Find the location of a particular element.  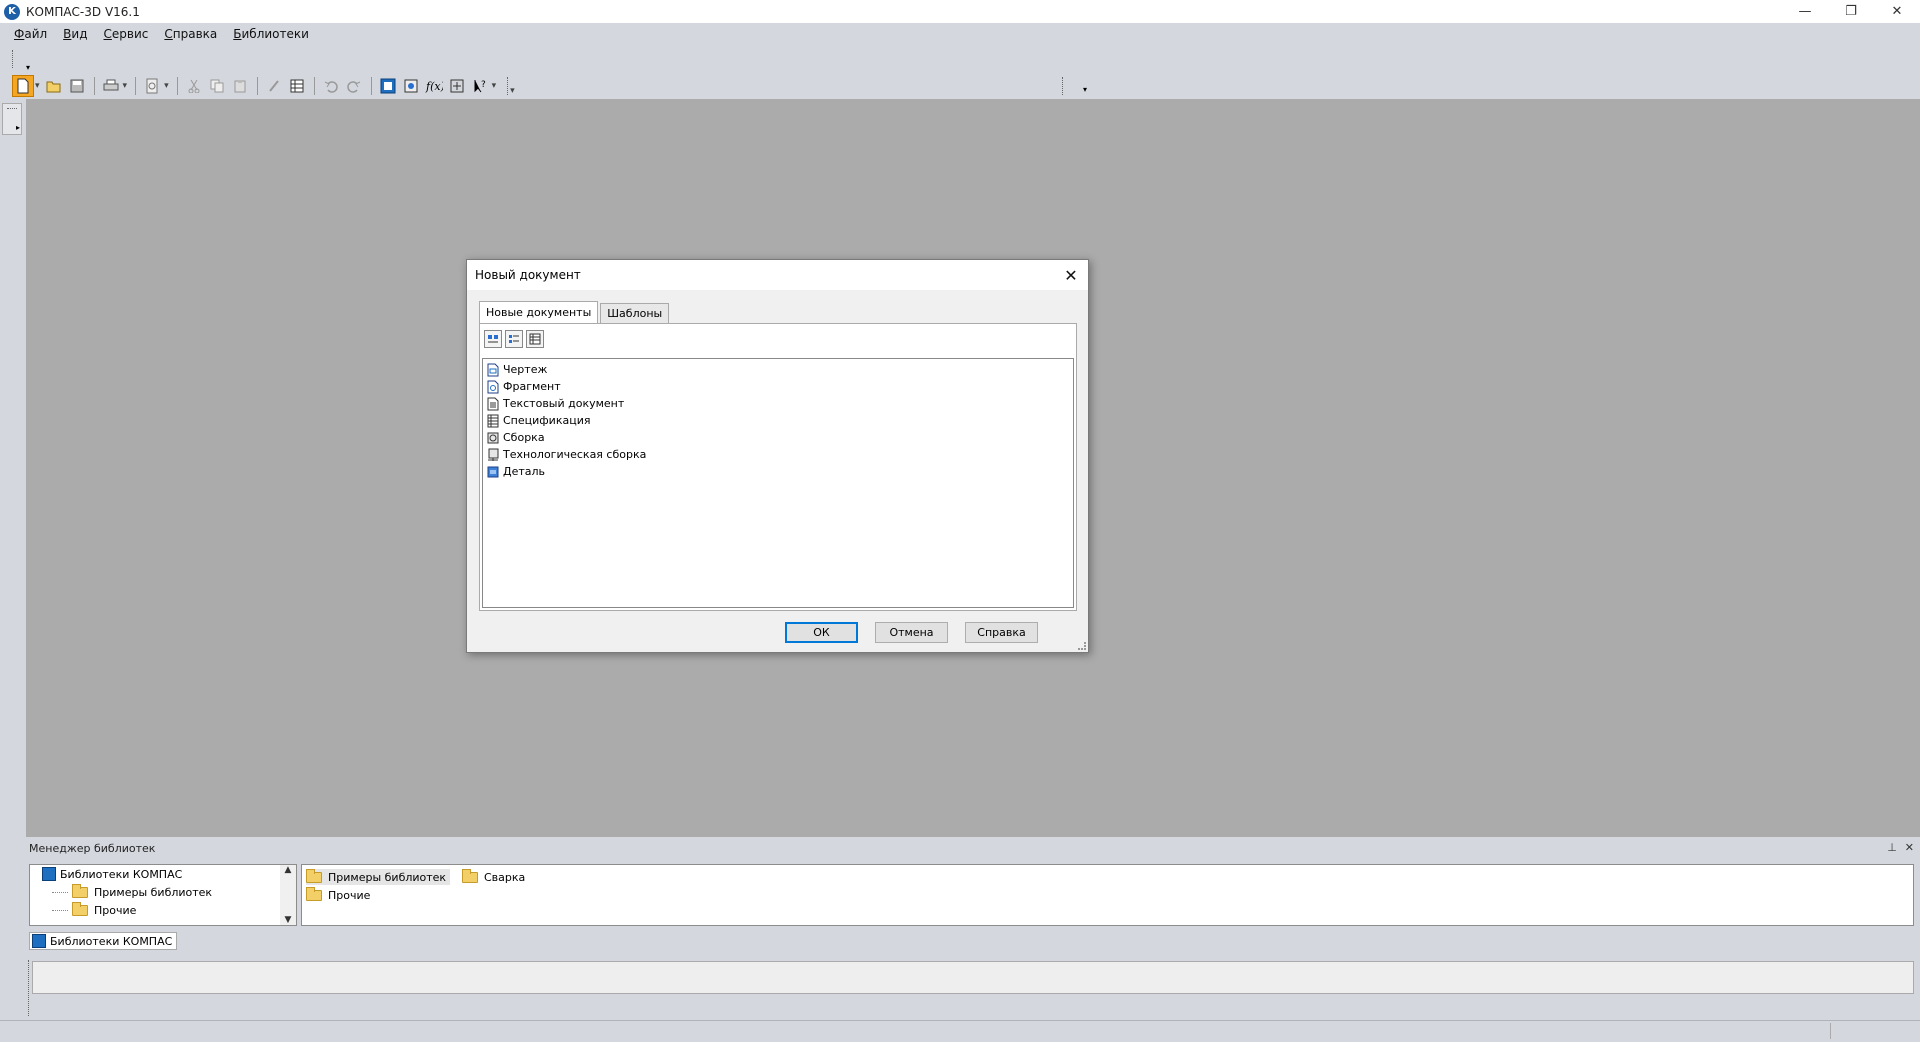

library-folder-item: Прочие is located at coordinates (338, 894).